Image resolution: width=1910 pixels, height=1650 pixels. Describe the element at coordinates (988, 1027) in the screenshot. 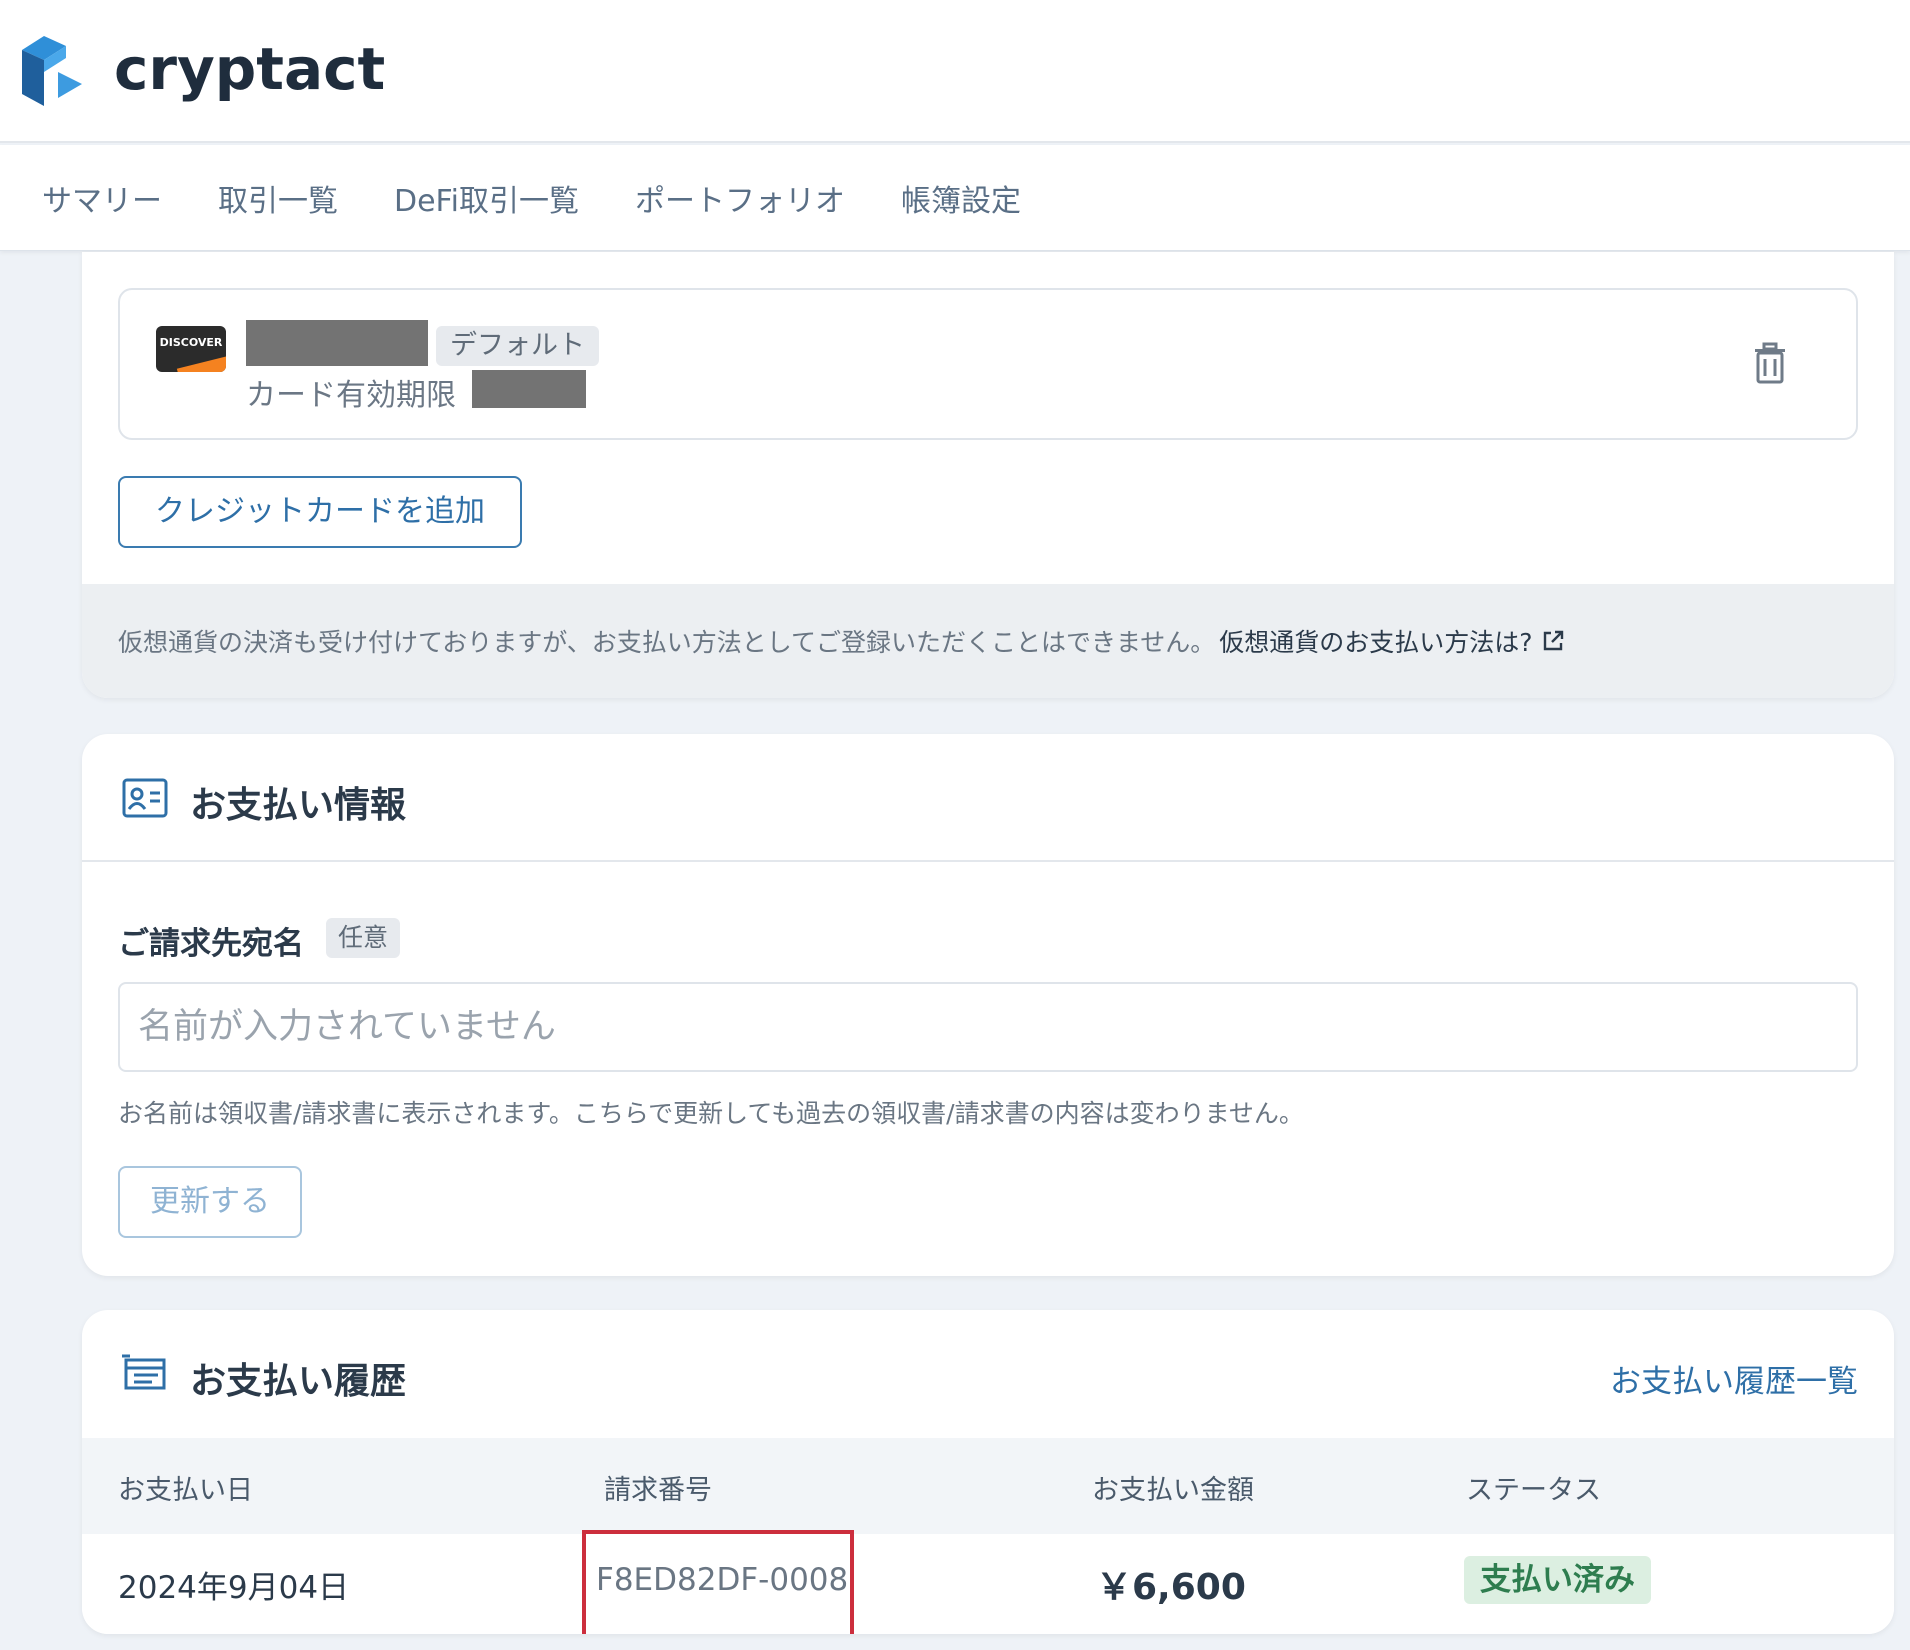

I see `billing-name-input` at that location.